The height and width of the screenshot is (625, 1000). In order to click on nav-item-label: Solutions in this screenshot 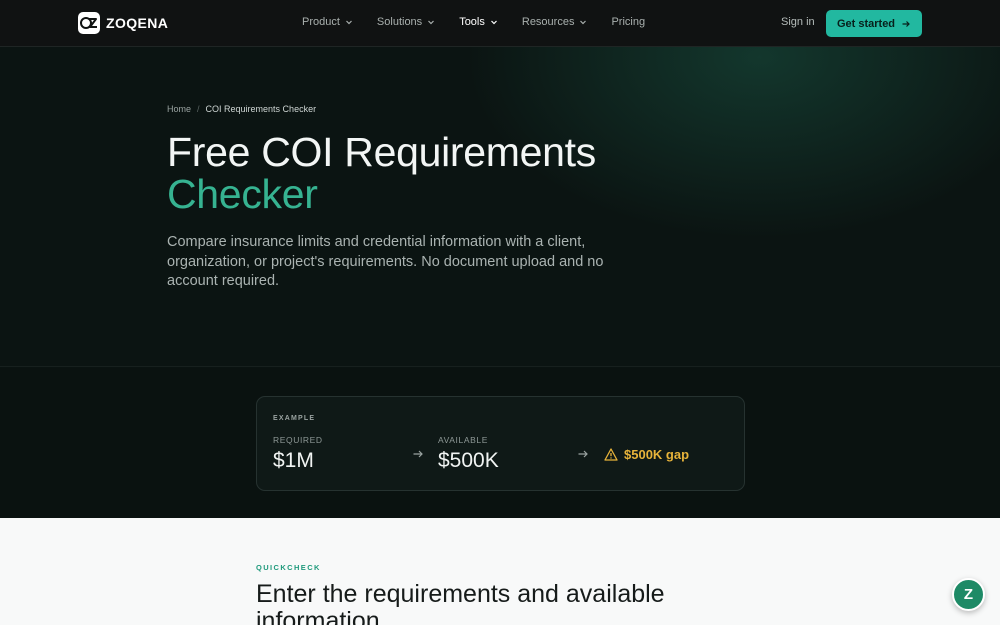, I will do `click(399, 22)`.